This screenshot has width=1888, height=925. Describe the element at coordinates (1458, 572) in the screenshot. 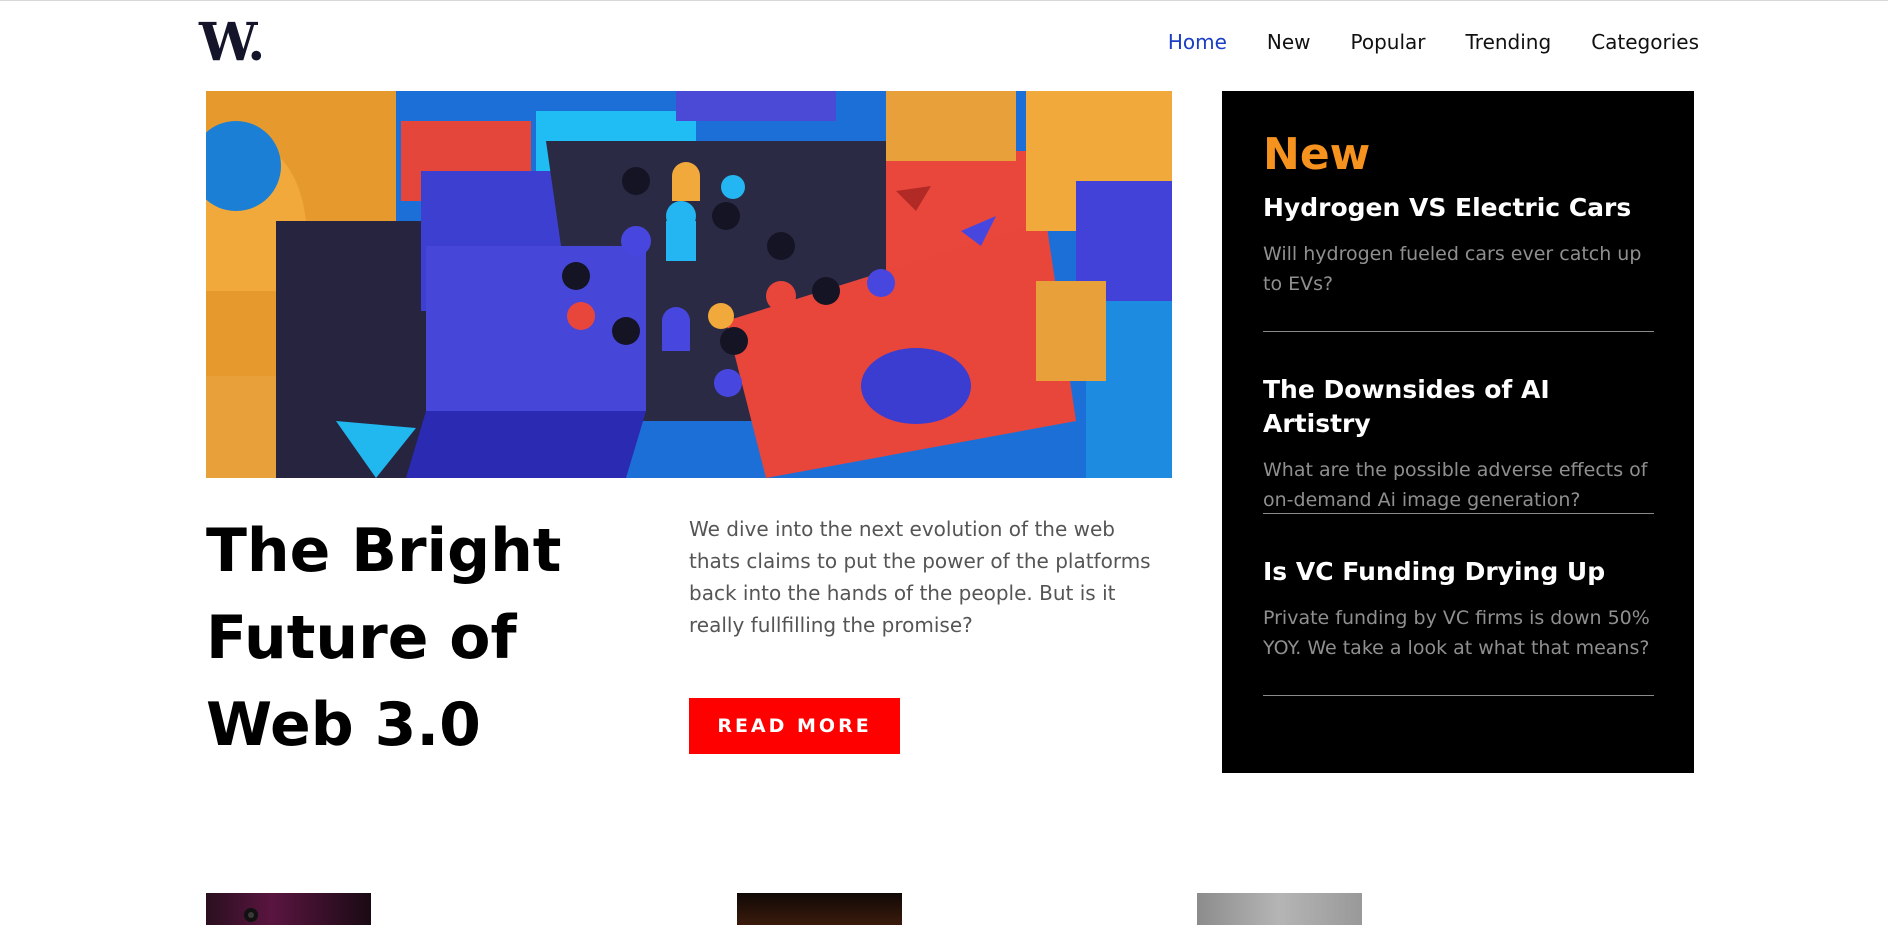

I see `new-article-title: Is VC Funding Drying Up` at that location.